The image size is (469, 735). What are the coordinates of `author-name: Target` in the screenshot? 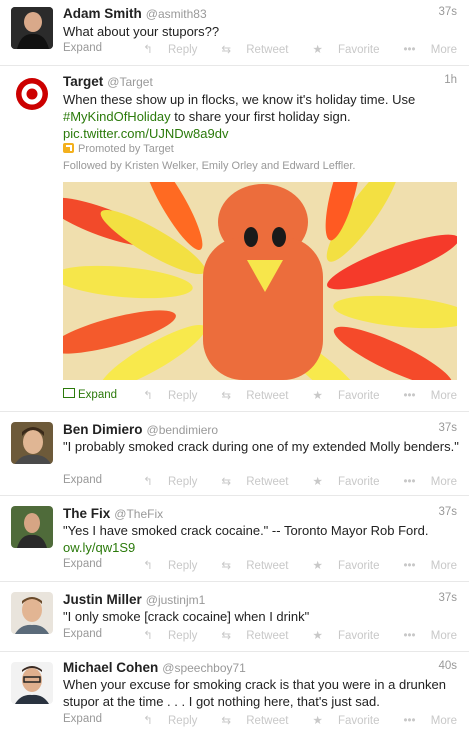 It's located at (83, 81).